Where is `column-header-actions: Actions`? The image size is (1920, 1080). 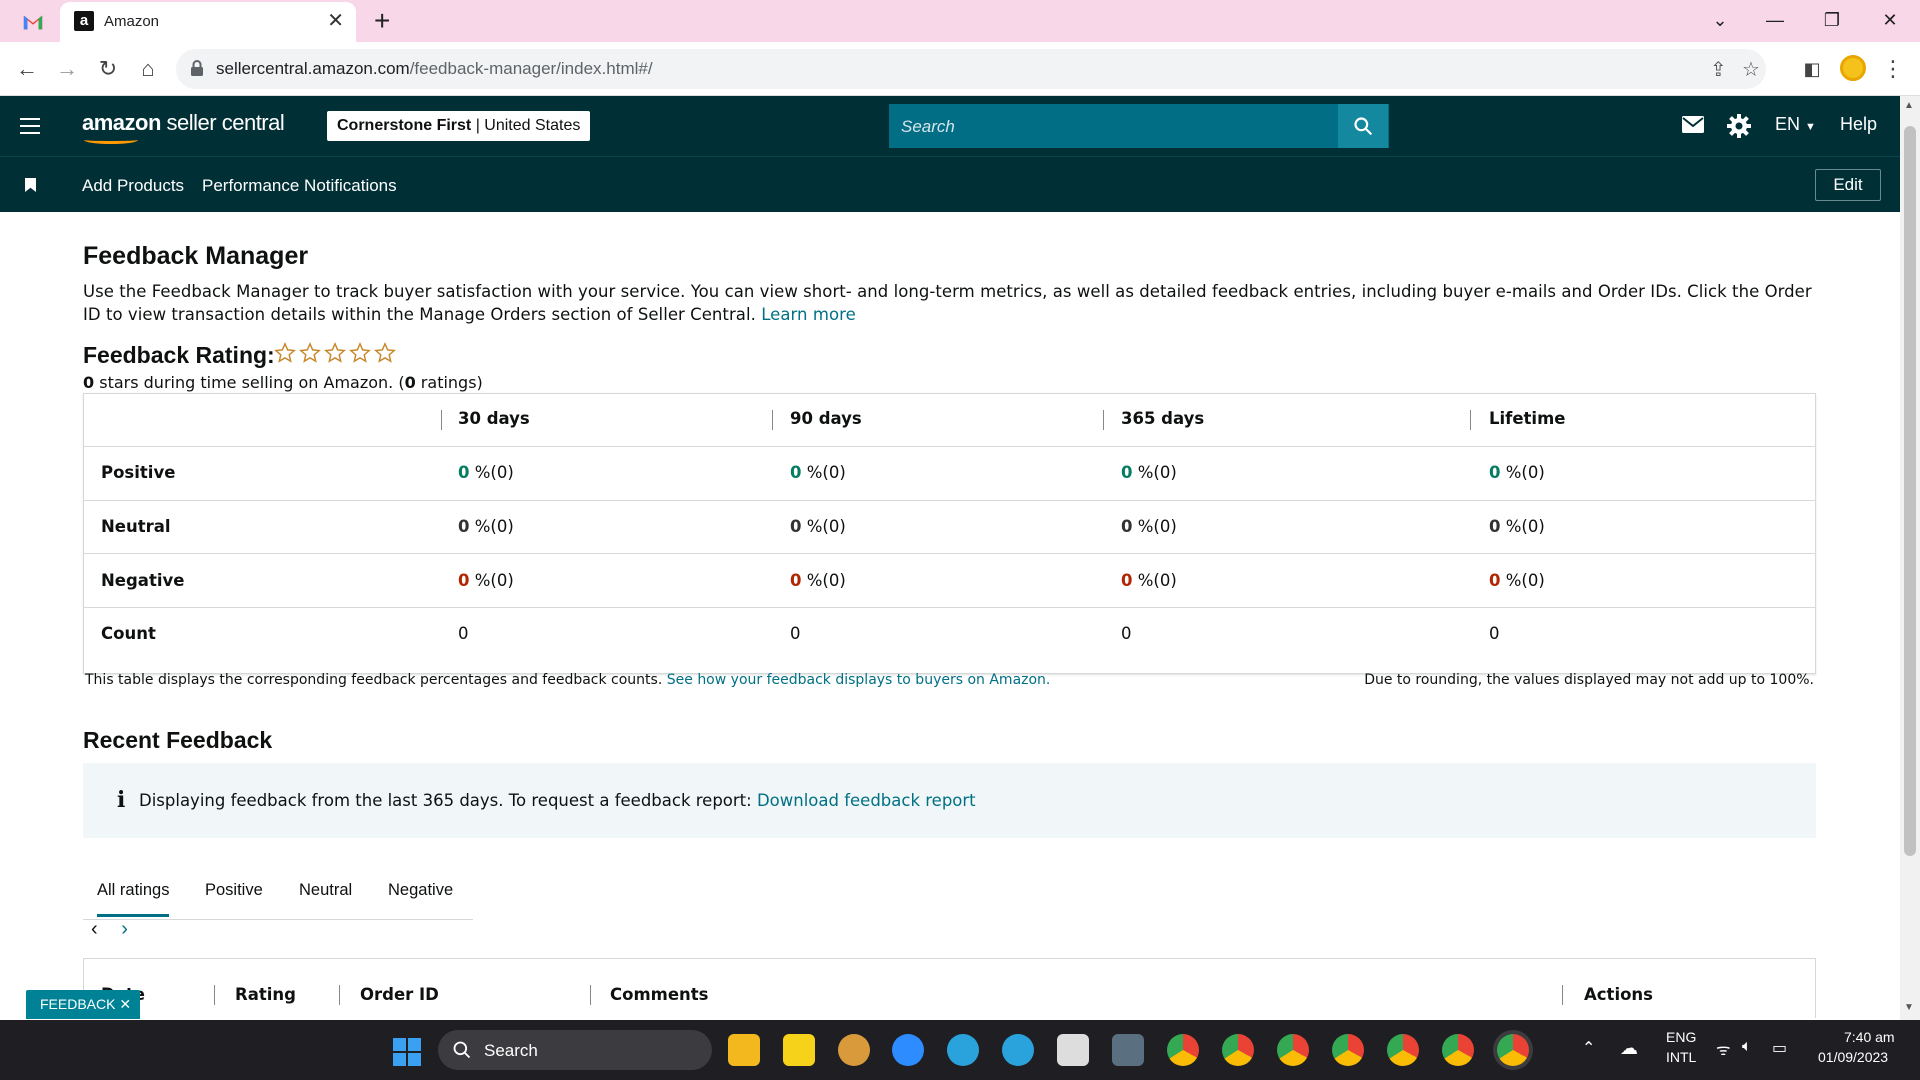 column-header-actions: Actions is located at coordinates (1618, 994).